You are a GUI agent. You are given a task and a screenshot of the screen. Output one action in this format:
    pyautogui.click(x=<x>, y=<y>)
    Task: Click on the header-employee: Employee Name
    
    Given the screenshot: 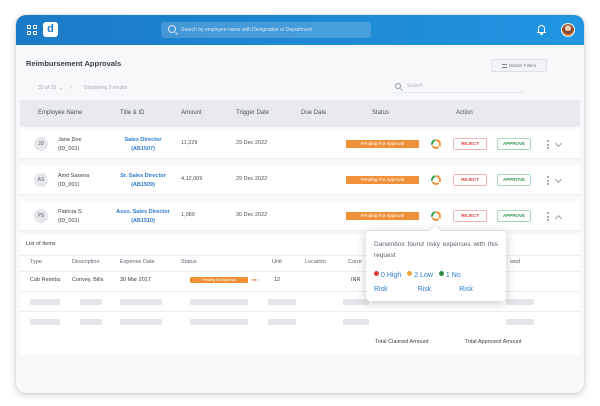 What is the action you would take?
    pyautogui.click(x=60, y=113)
    